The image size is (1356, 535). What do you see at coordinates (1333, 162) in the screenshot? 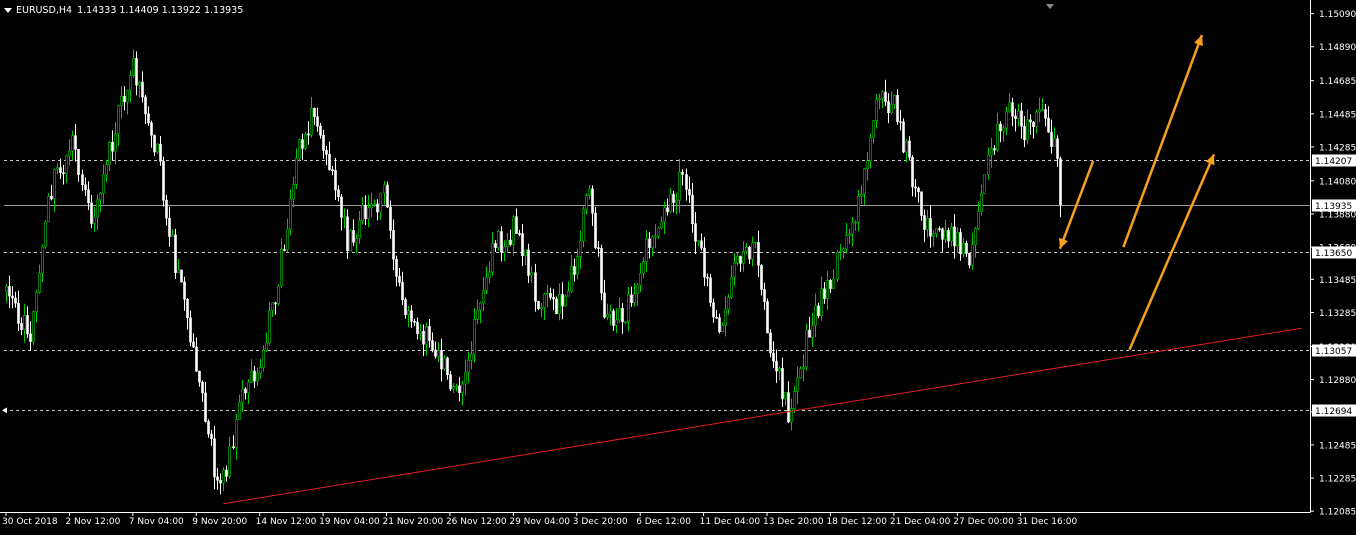
I see `level-price-label: 1.14207` at bounding box center [1333, 162].